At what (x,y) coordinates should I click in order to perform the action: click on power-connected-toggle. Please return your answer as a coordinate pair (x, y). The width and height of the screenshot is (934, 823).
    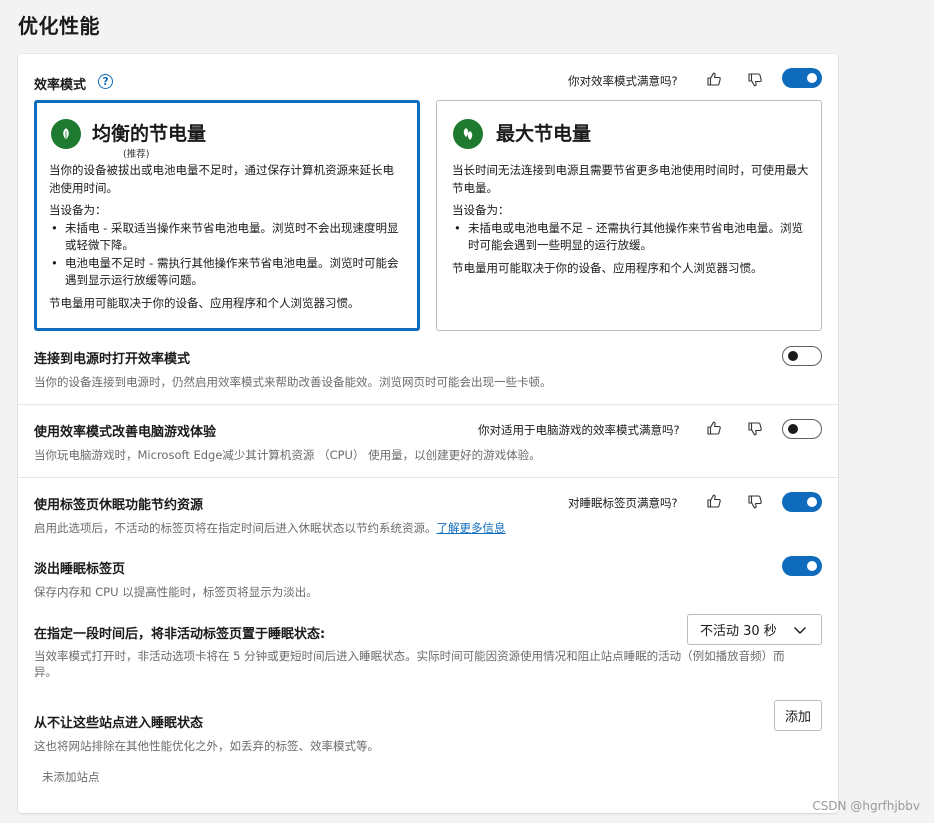
    Looking at the image, I should click on (802, 356).